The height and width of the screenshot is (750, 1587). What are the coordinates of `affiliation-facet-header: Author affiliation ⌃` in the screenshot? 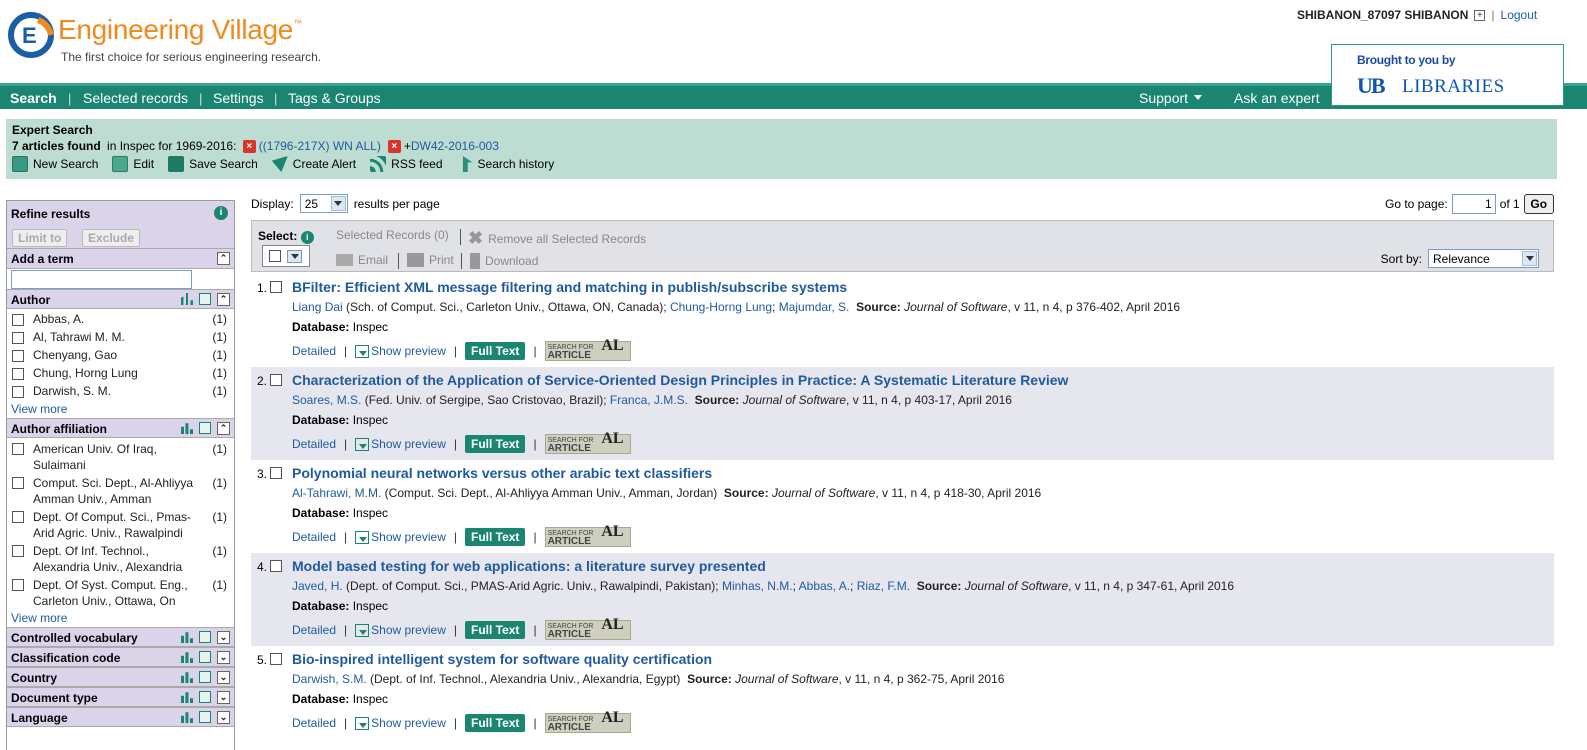 It's located at (120, 428).